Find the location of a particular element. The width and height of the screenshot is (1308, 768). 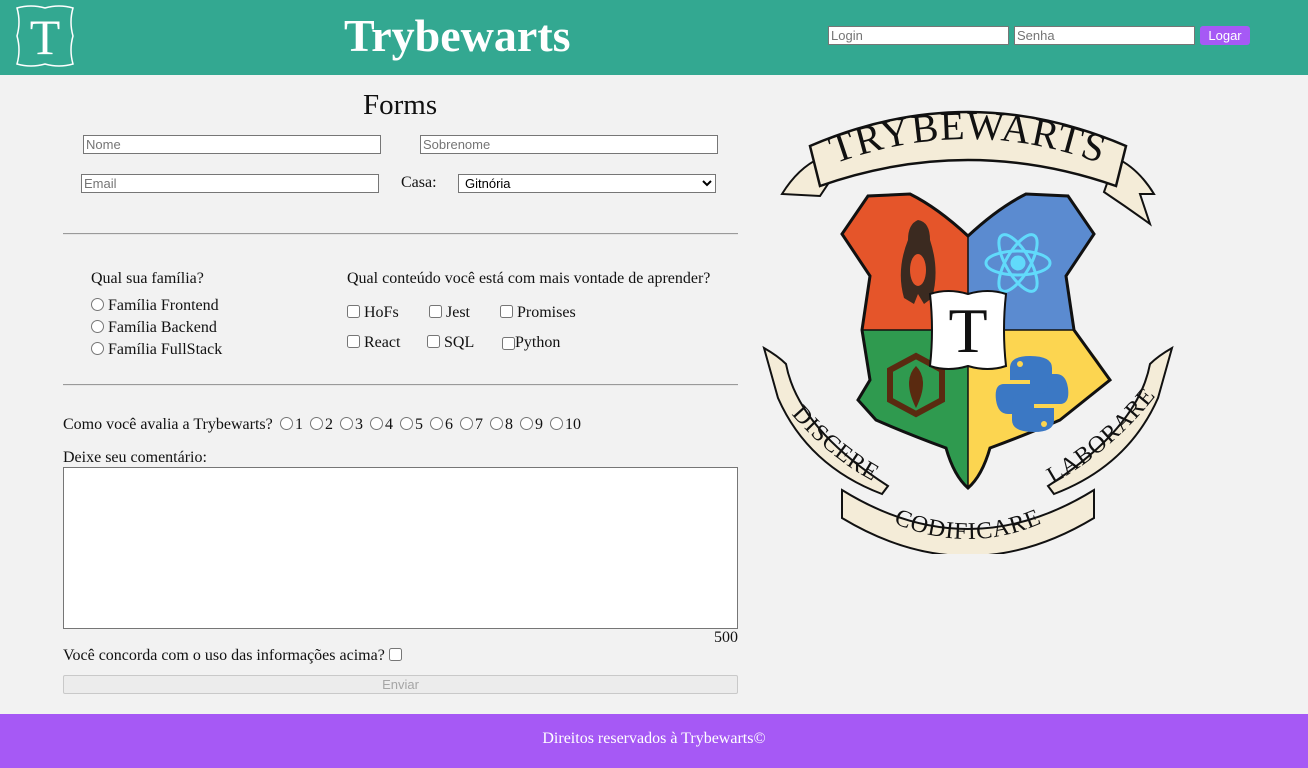

banner-top-text: TRYBEWARTS is located at coordinates (967, 137).